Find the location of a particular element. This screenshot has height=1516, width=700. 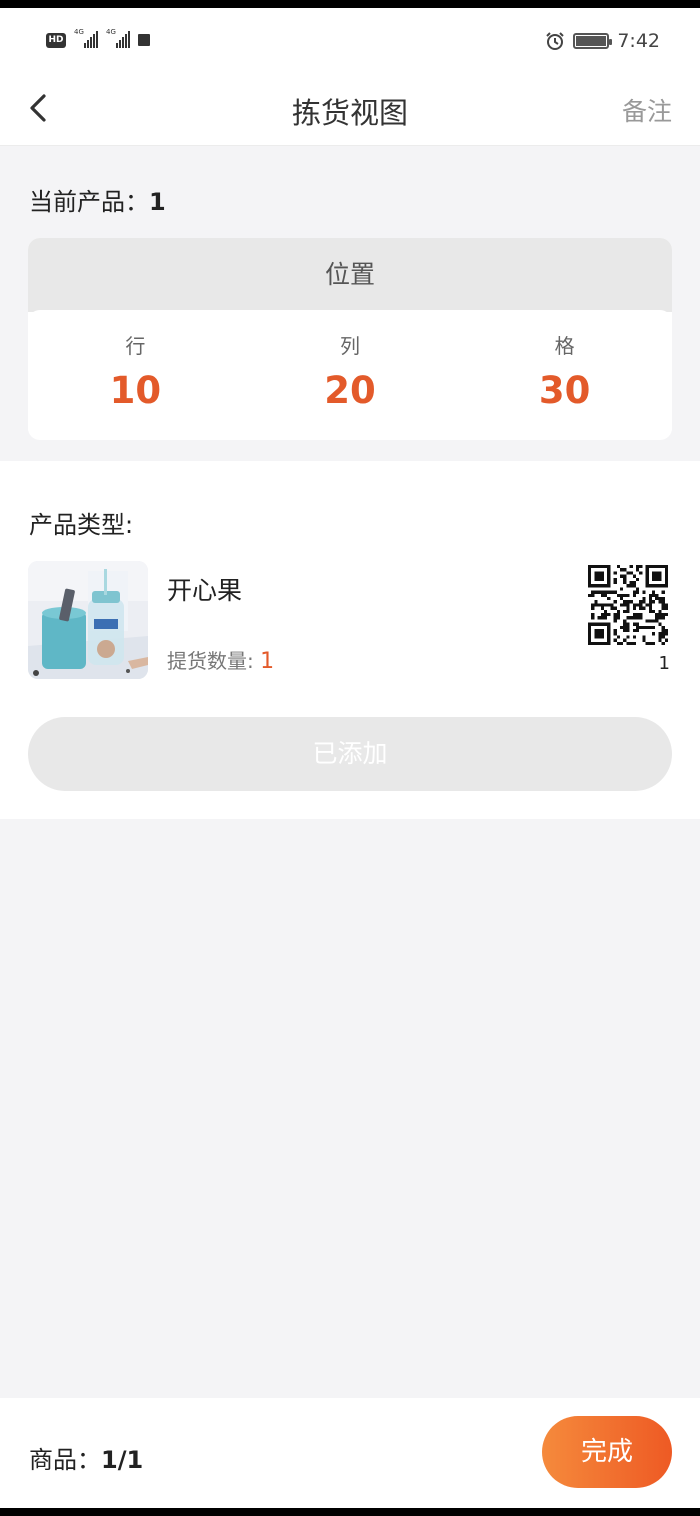

goods-value: 1/1 is located at coordinates (122, 1460).